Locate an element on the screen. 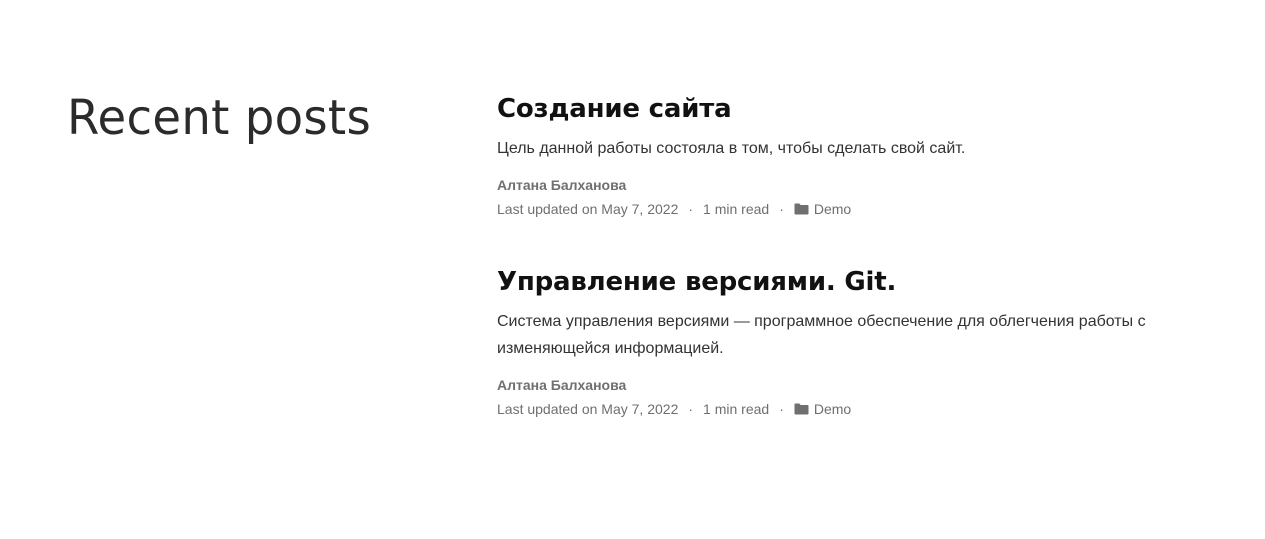 The width and height of the screenshot is (1265, 539). section-title: Recent posts is located at coordinates (219, 118).